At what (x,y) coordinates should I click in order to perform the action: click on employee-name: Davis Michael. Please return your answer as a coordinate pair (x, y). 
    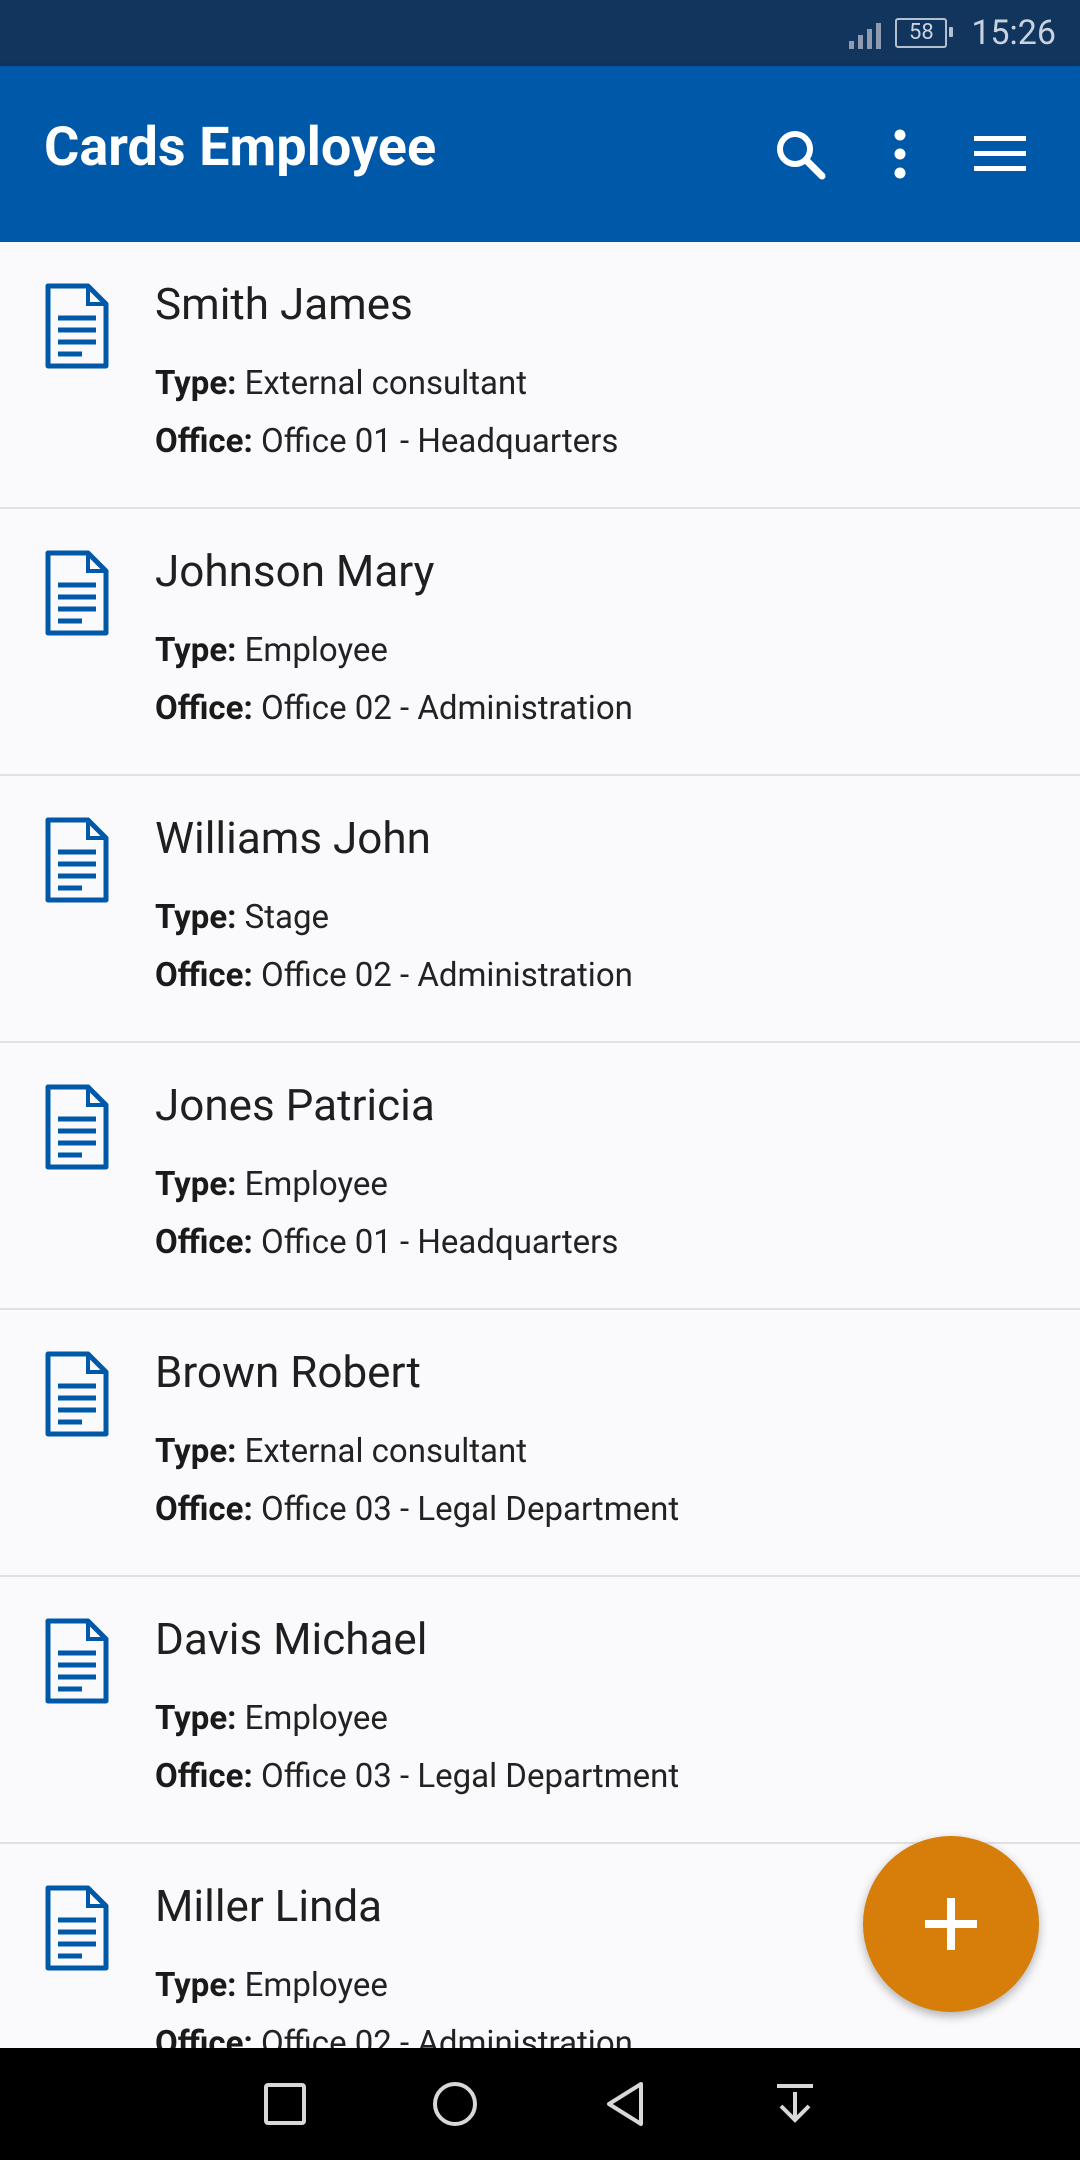
    Looking at the image, I should click on (291, 1639).